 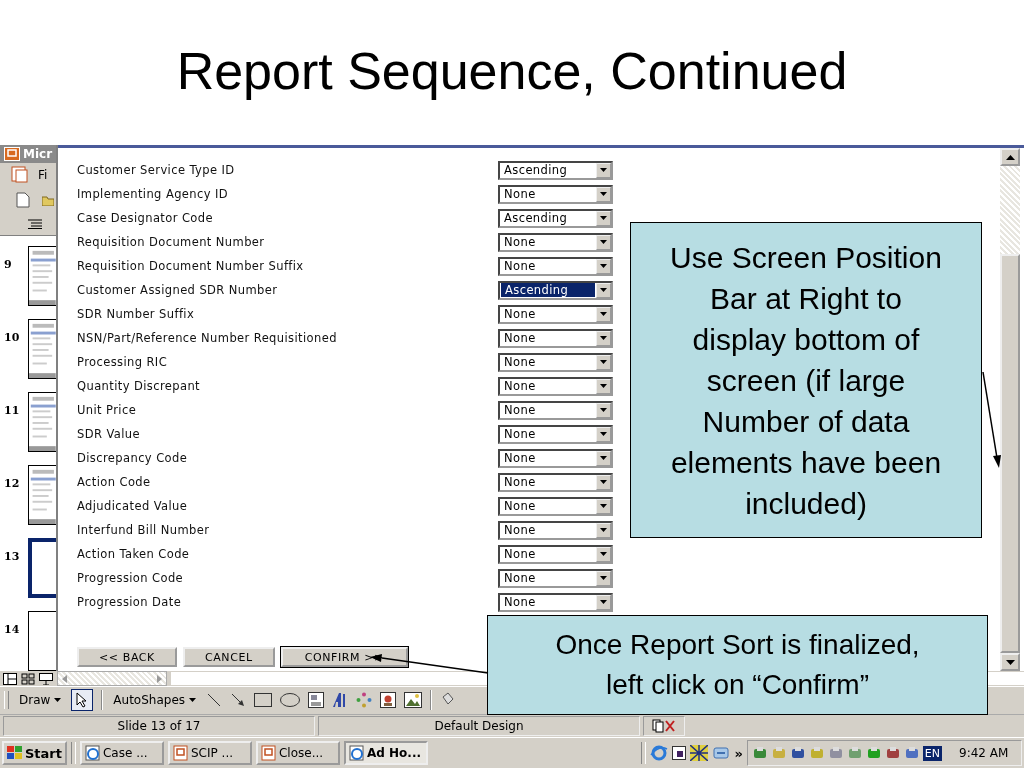 What do you see at coordinates (479, 726) in the screenshot?
I see `status-design: Default Design` at bounding box center [479, 726].